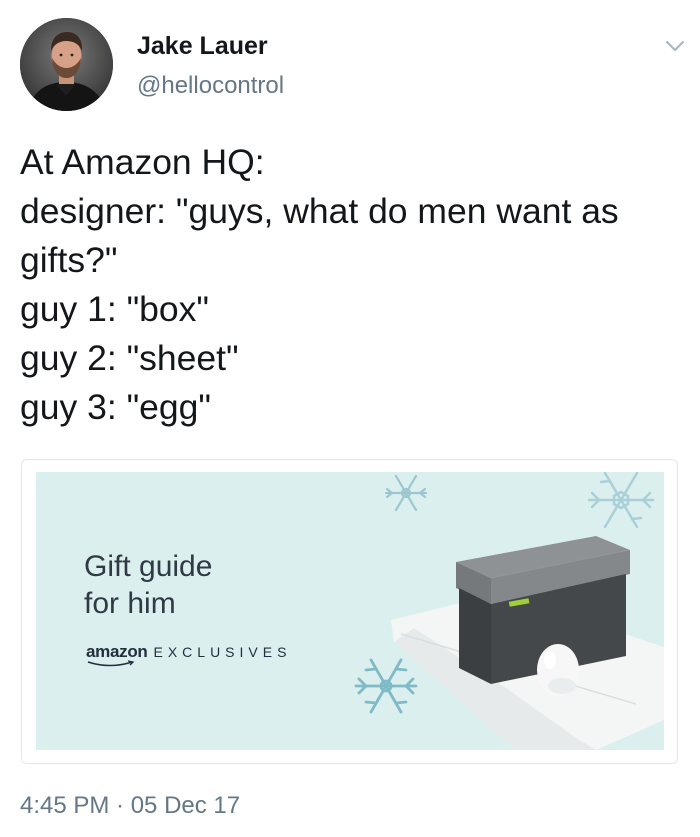 The height and width of the screenshot is (837, 700). I want to click on banner-headline: Gift guide for him, so click(148, 585).